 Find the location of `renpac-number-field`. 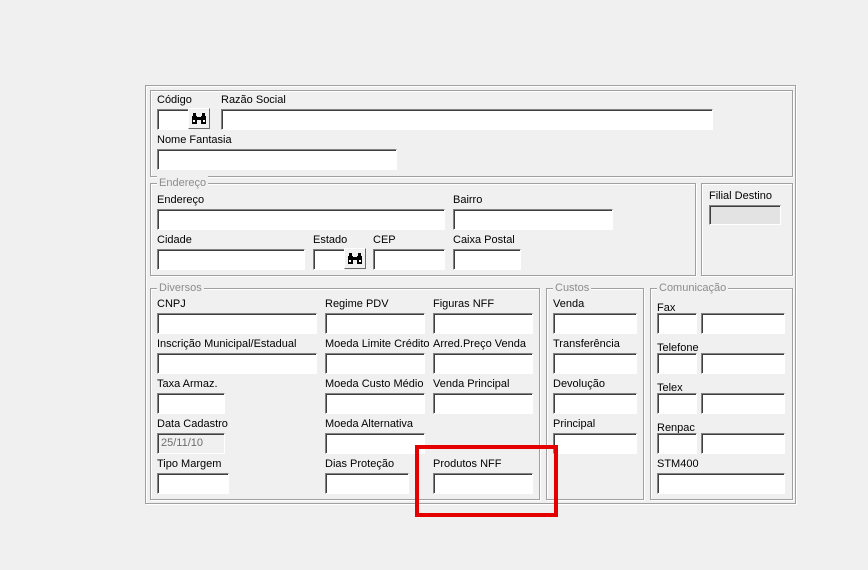

renpac-number-field is located at coordinates (743, 443).